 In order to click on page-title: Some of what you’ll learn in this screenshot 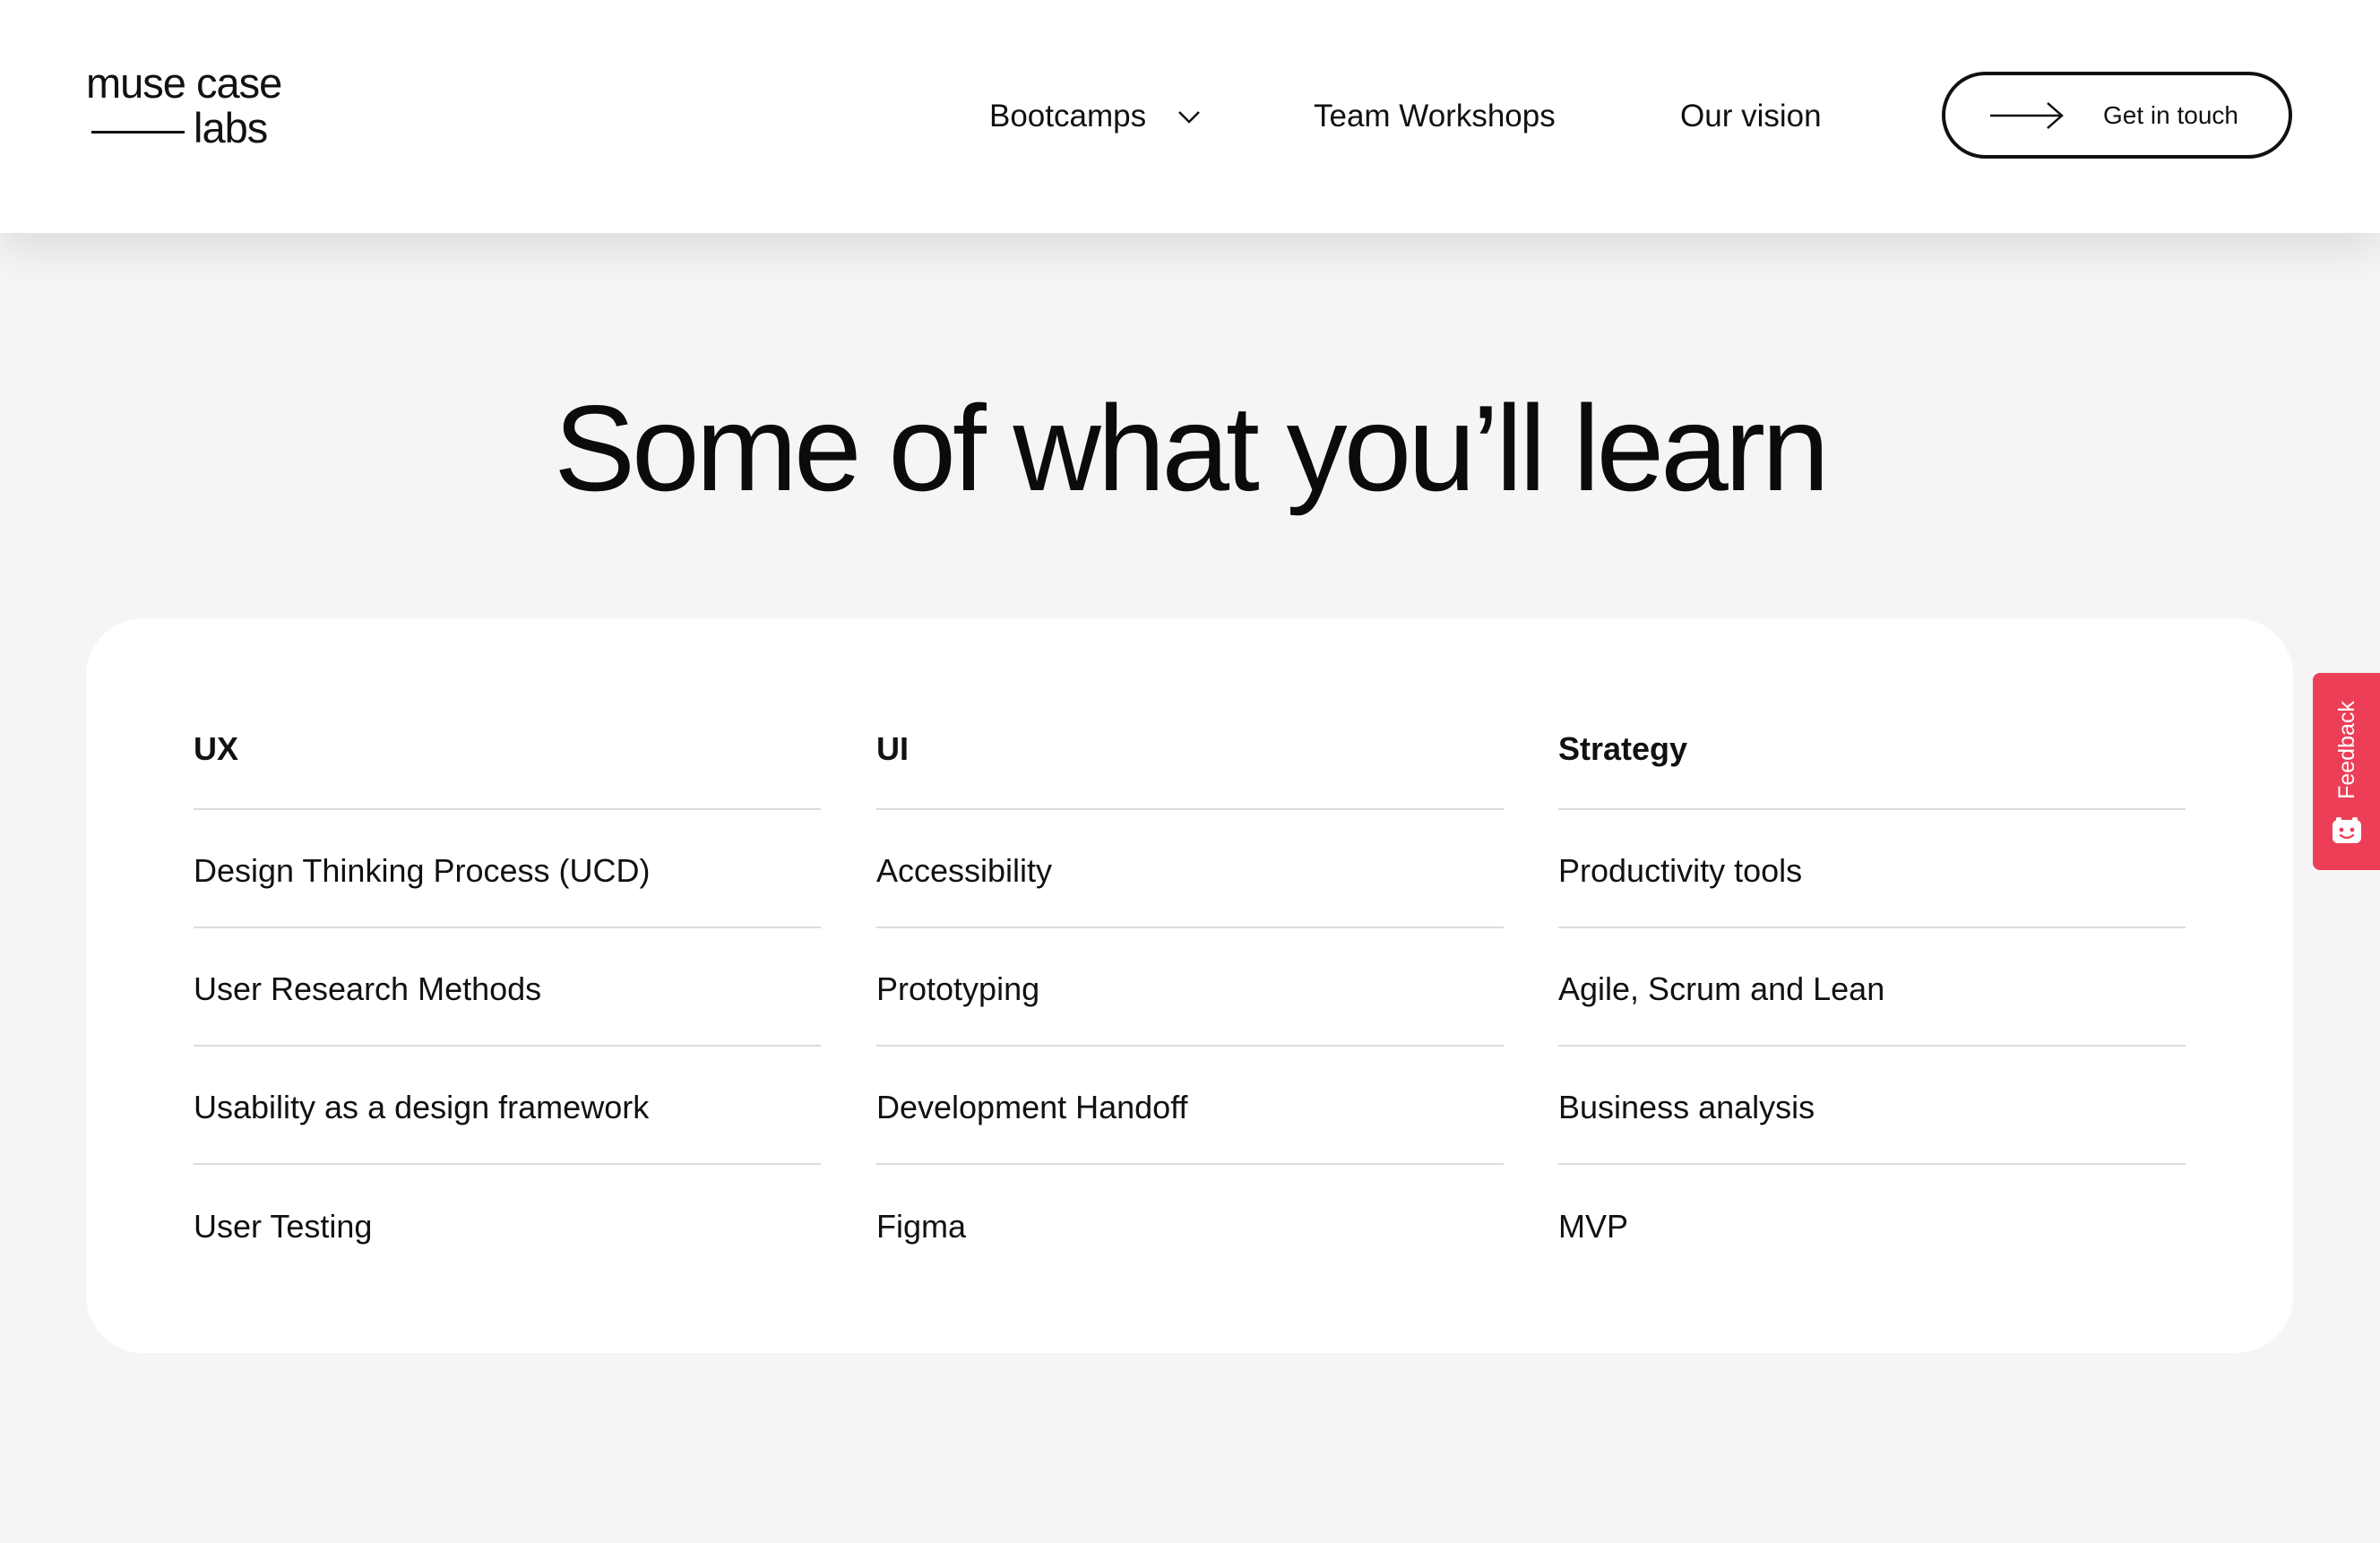, I will do `click(1191, 448)`.